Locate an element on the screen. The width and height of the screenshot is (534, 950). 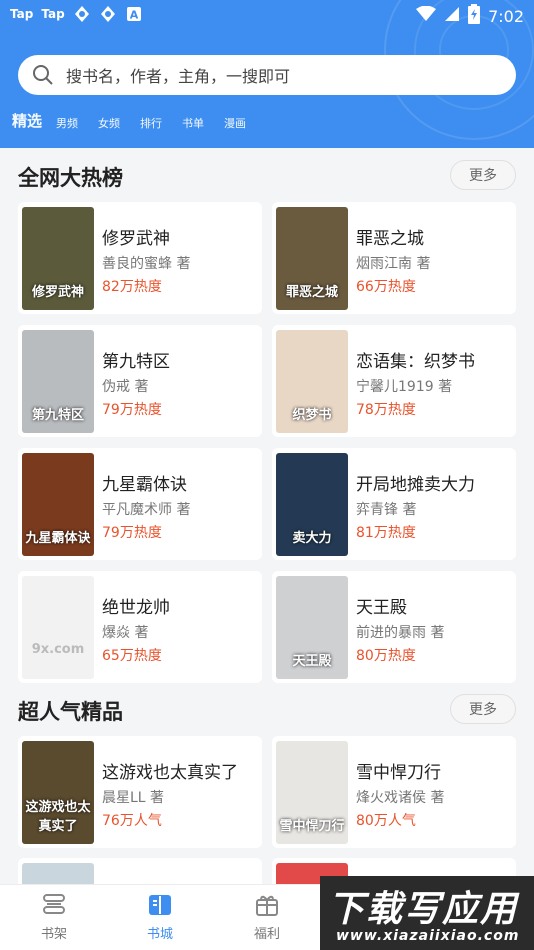
book-heat: 80万热度 is located at coordinates (386, 656).